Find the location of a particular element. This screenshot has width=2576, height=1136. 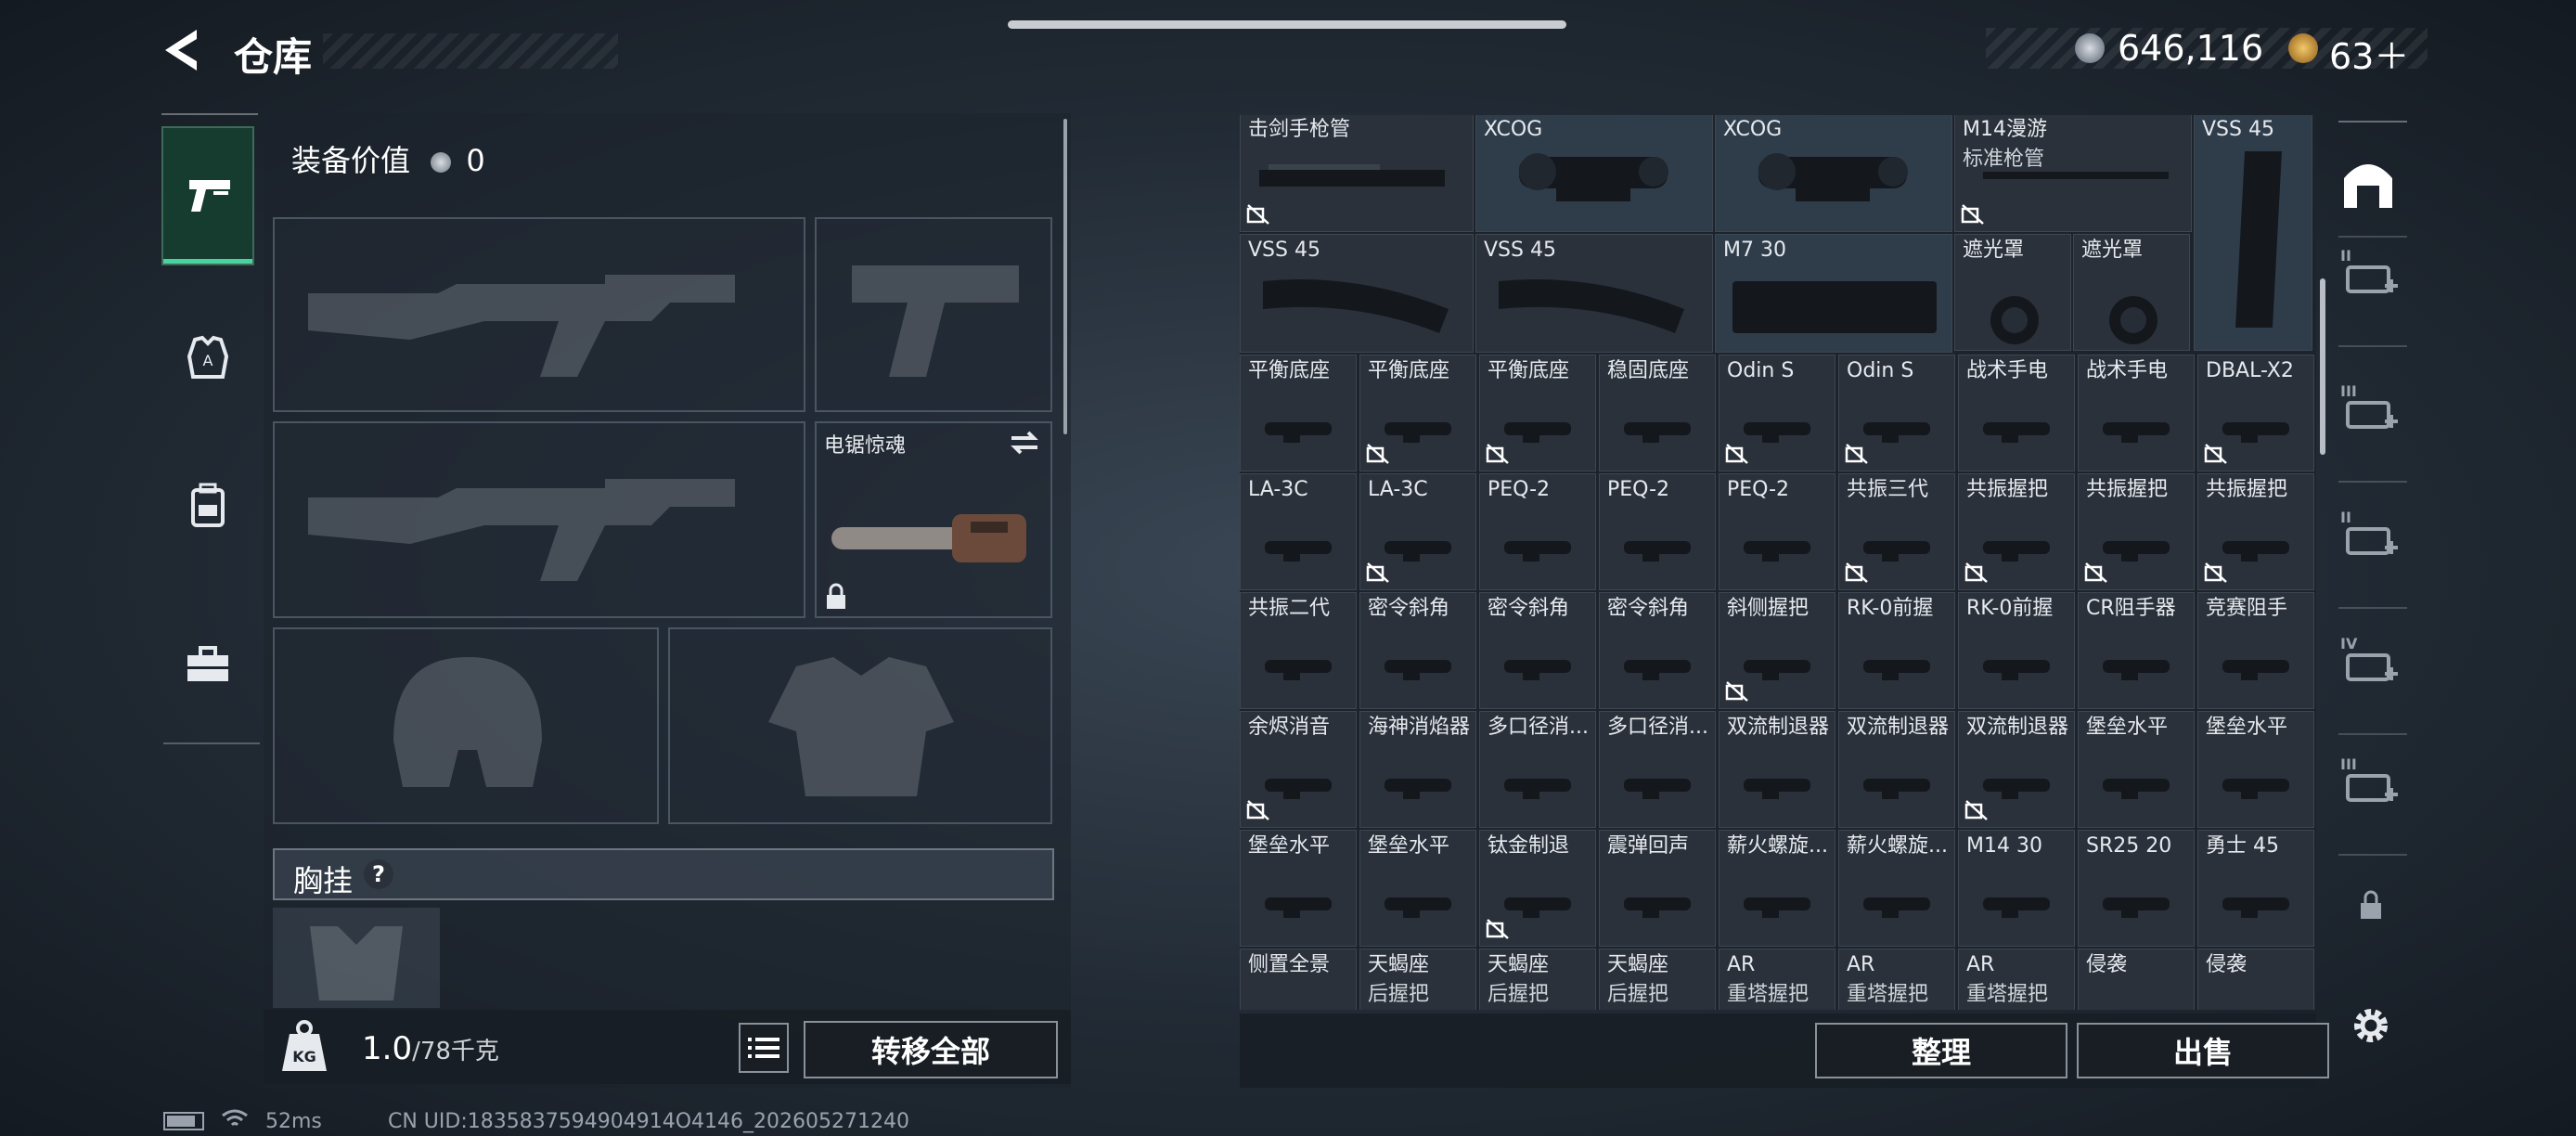

right-tab-5: IV is located at coordinates (2370, 663).